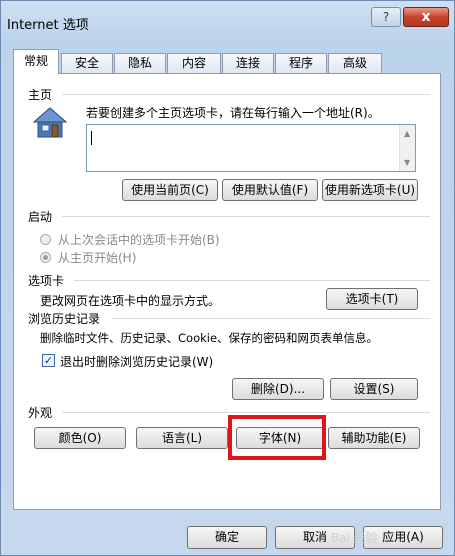  What do you see at coordinates (372, 299) in the screenshot?
I see `tabs-settings-button: 选项卡(T)` at bounding box center [372, 299].